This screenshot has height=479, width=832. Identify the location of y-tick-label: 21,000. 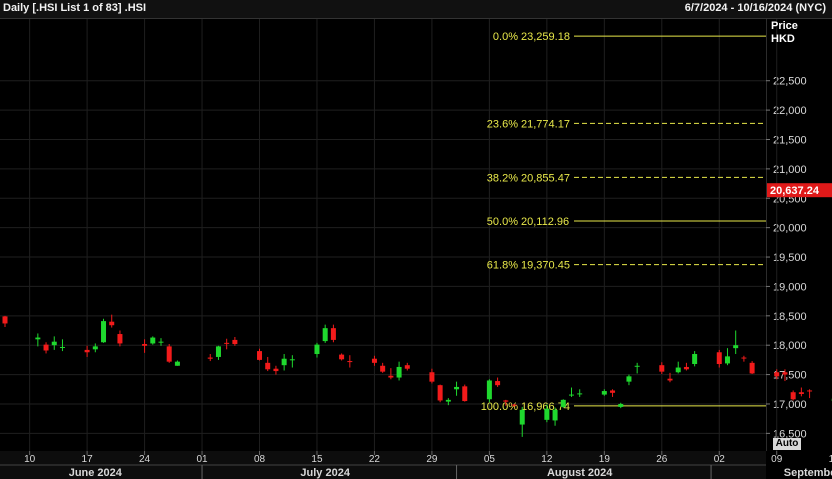
(790, 170).